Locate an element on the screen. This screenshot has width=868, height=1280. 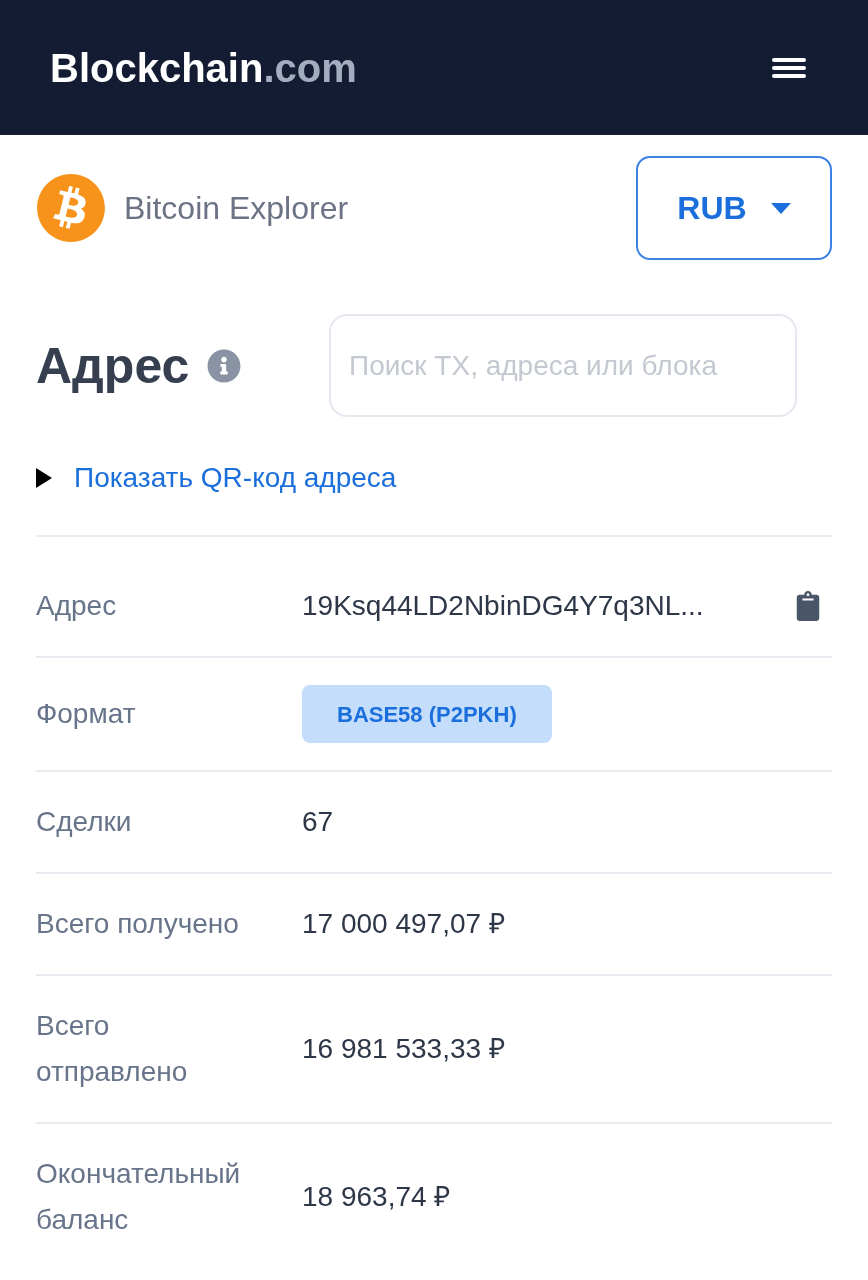
bitcoin-logo-icon is located at coordinates (71, 208).